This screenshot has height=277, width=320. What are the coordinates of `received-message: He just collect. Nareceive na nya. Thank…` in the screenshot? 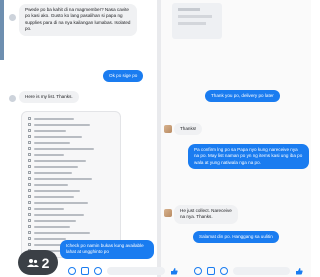 It's located at (206, 214).